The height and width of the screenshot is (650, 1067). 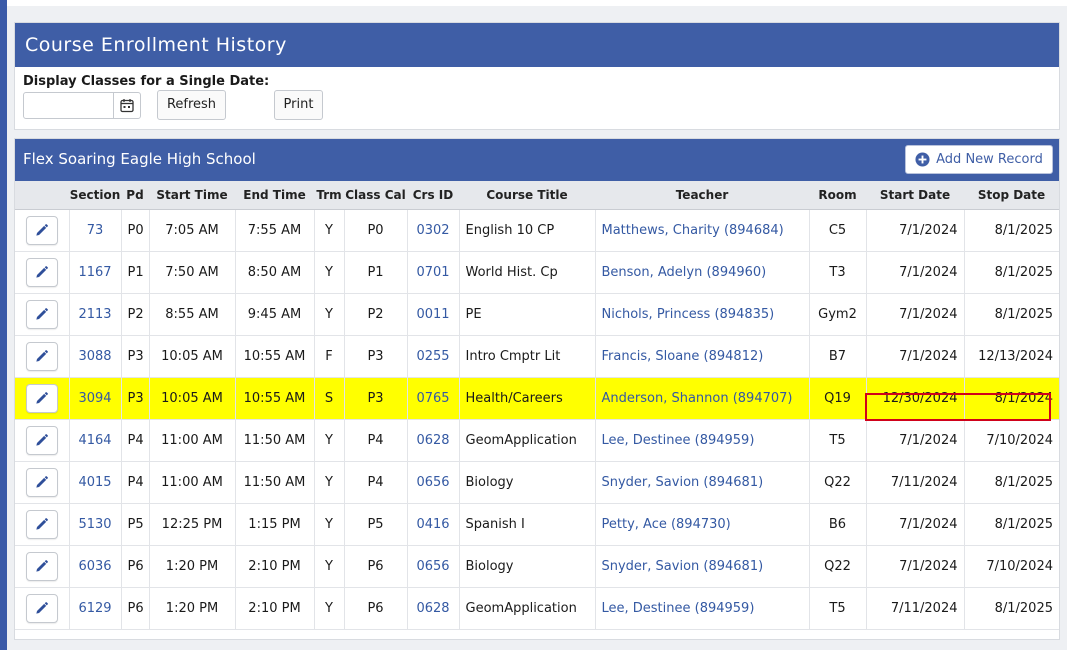 I want to click on cell-title: PE, so click(x=526, y=314).